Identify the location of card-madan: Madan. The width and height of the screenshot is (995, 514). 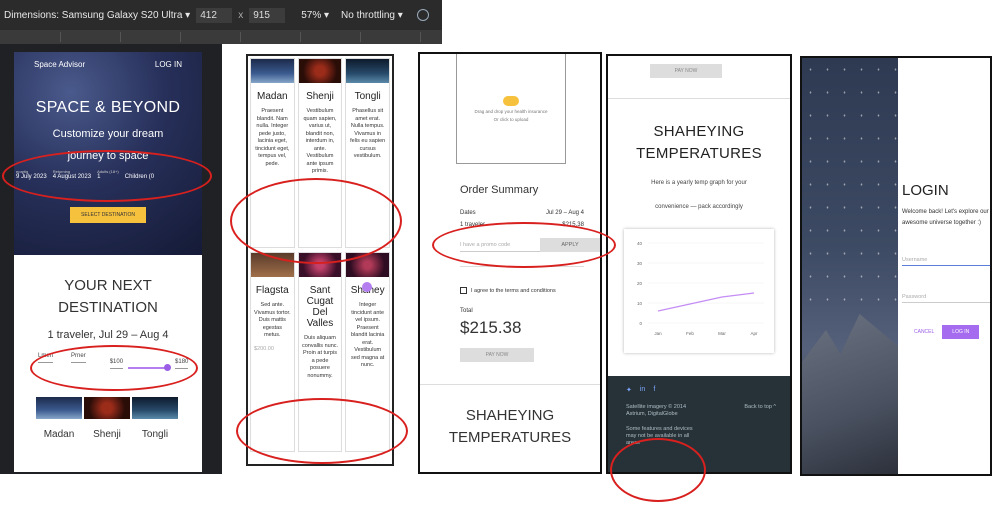
(59, 418).